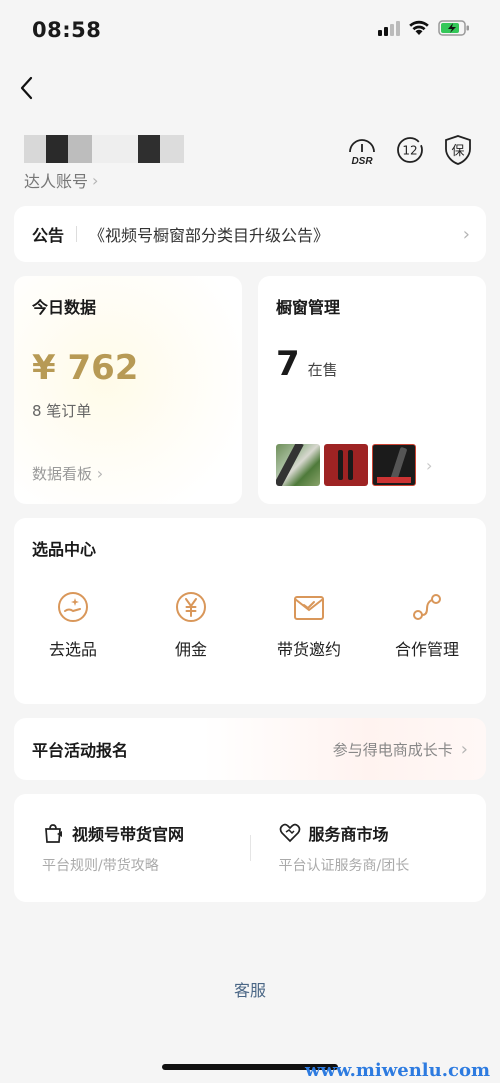 The height and width of the screenshot is (1083, 500). I want to click on cooperation-icon, so click(427, 607).